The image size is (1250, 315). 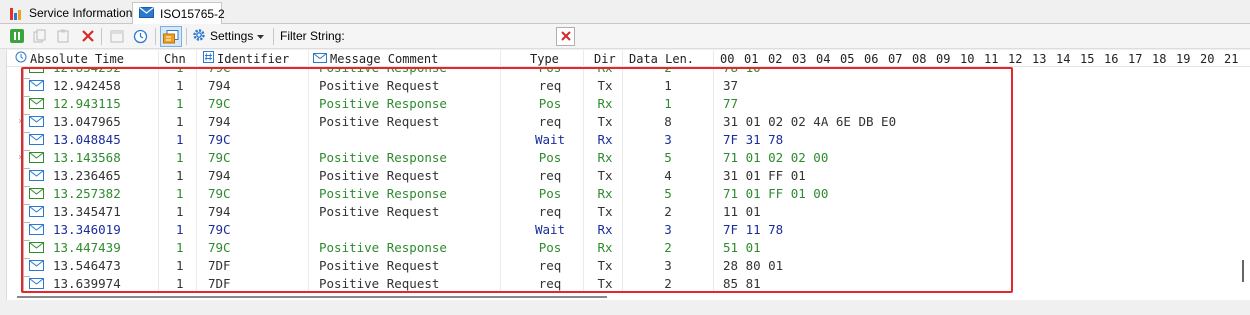 I want to click on cell-data-bytes: 71 01 FF 01 00, so click(x=776, y=193).